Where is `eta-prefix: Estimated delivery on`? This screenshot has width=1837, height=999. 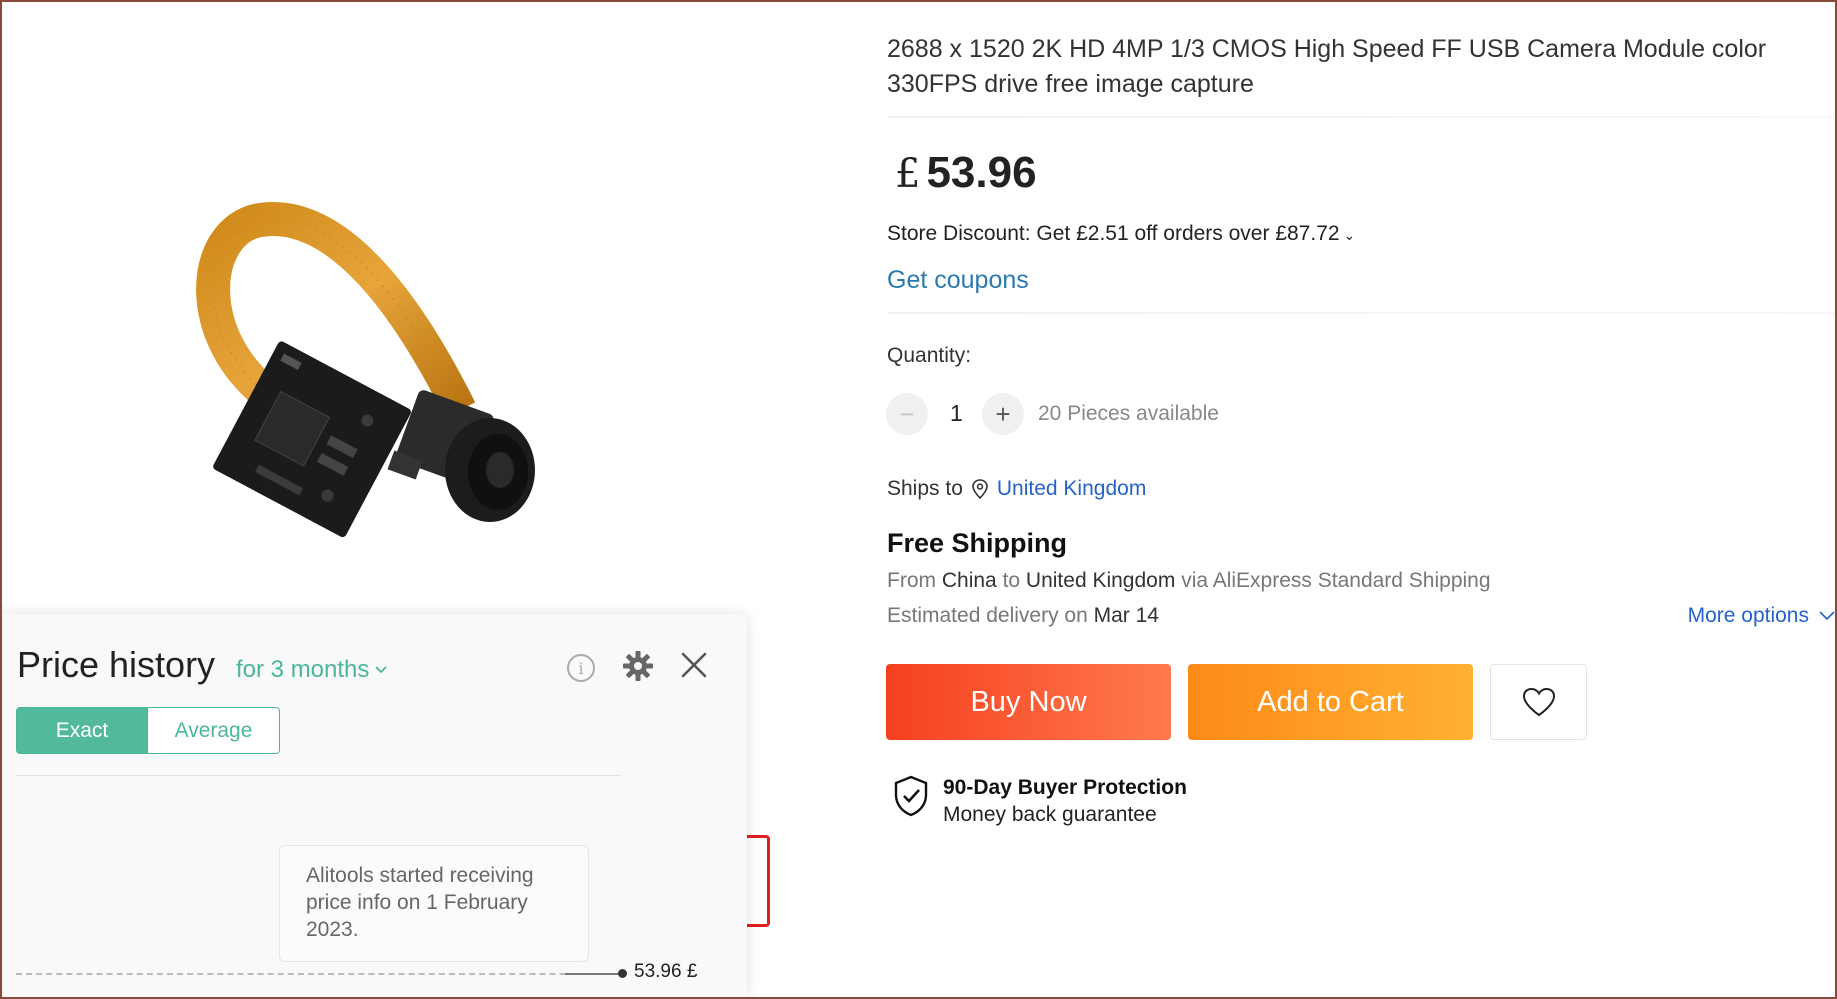 eta-prefix: Estimated delivery on is located at coordinates (987, 615).